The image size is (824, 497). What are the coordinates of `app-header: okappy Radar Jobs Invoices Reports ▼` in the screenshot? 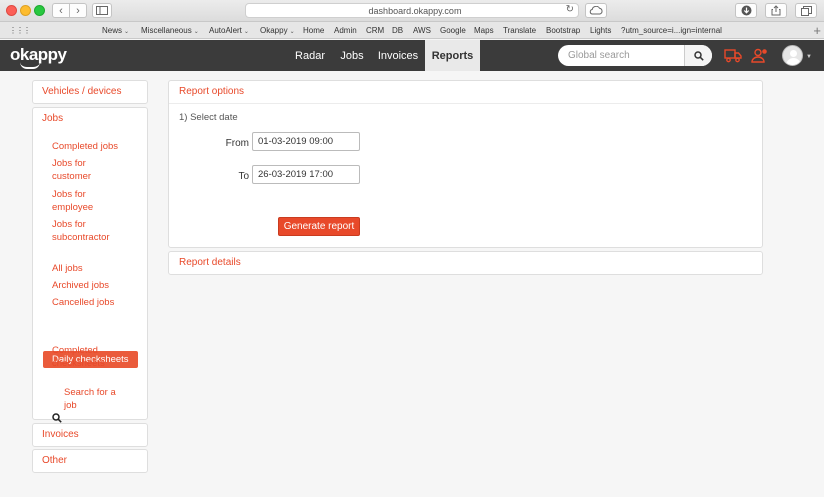 It's located at (412, 55).